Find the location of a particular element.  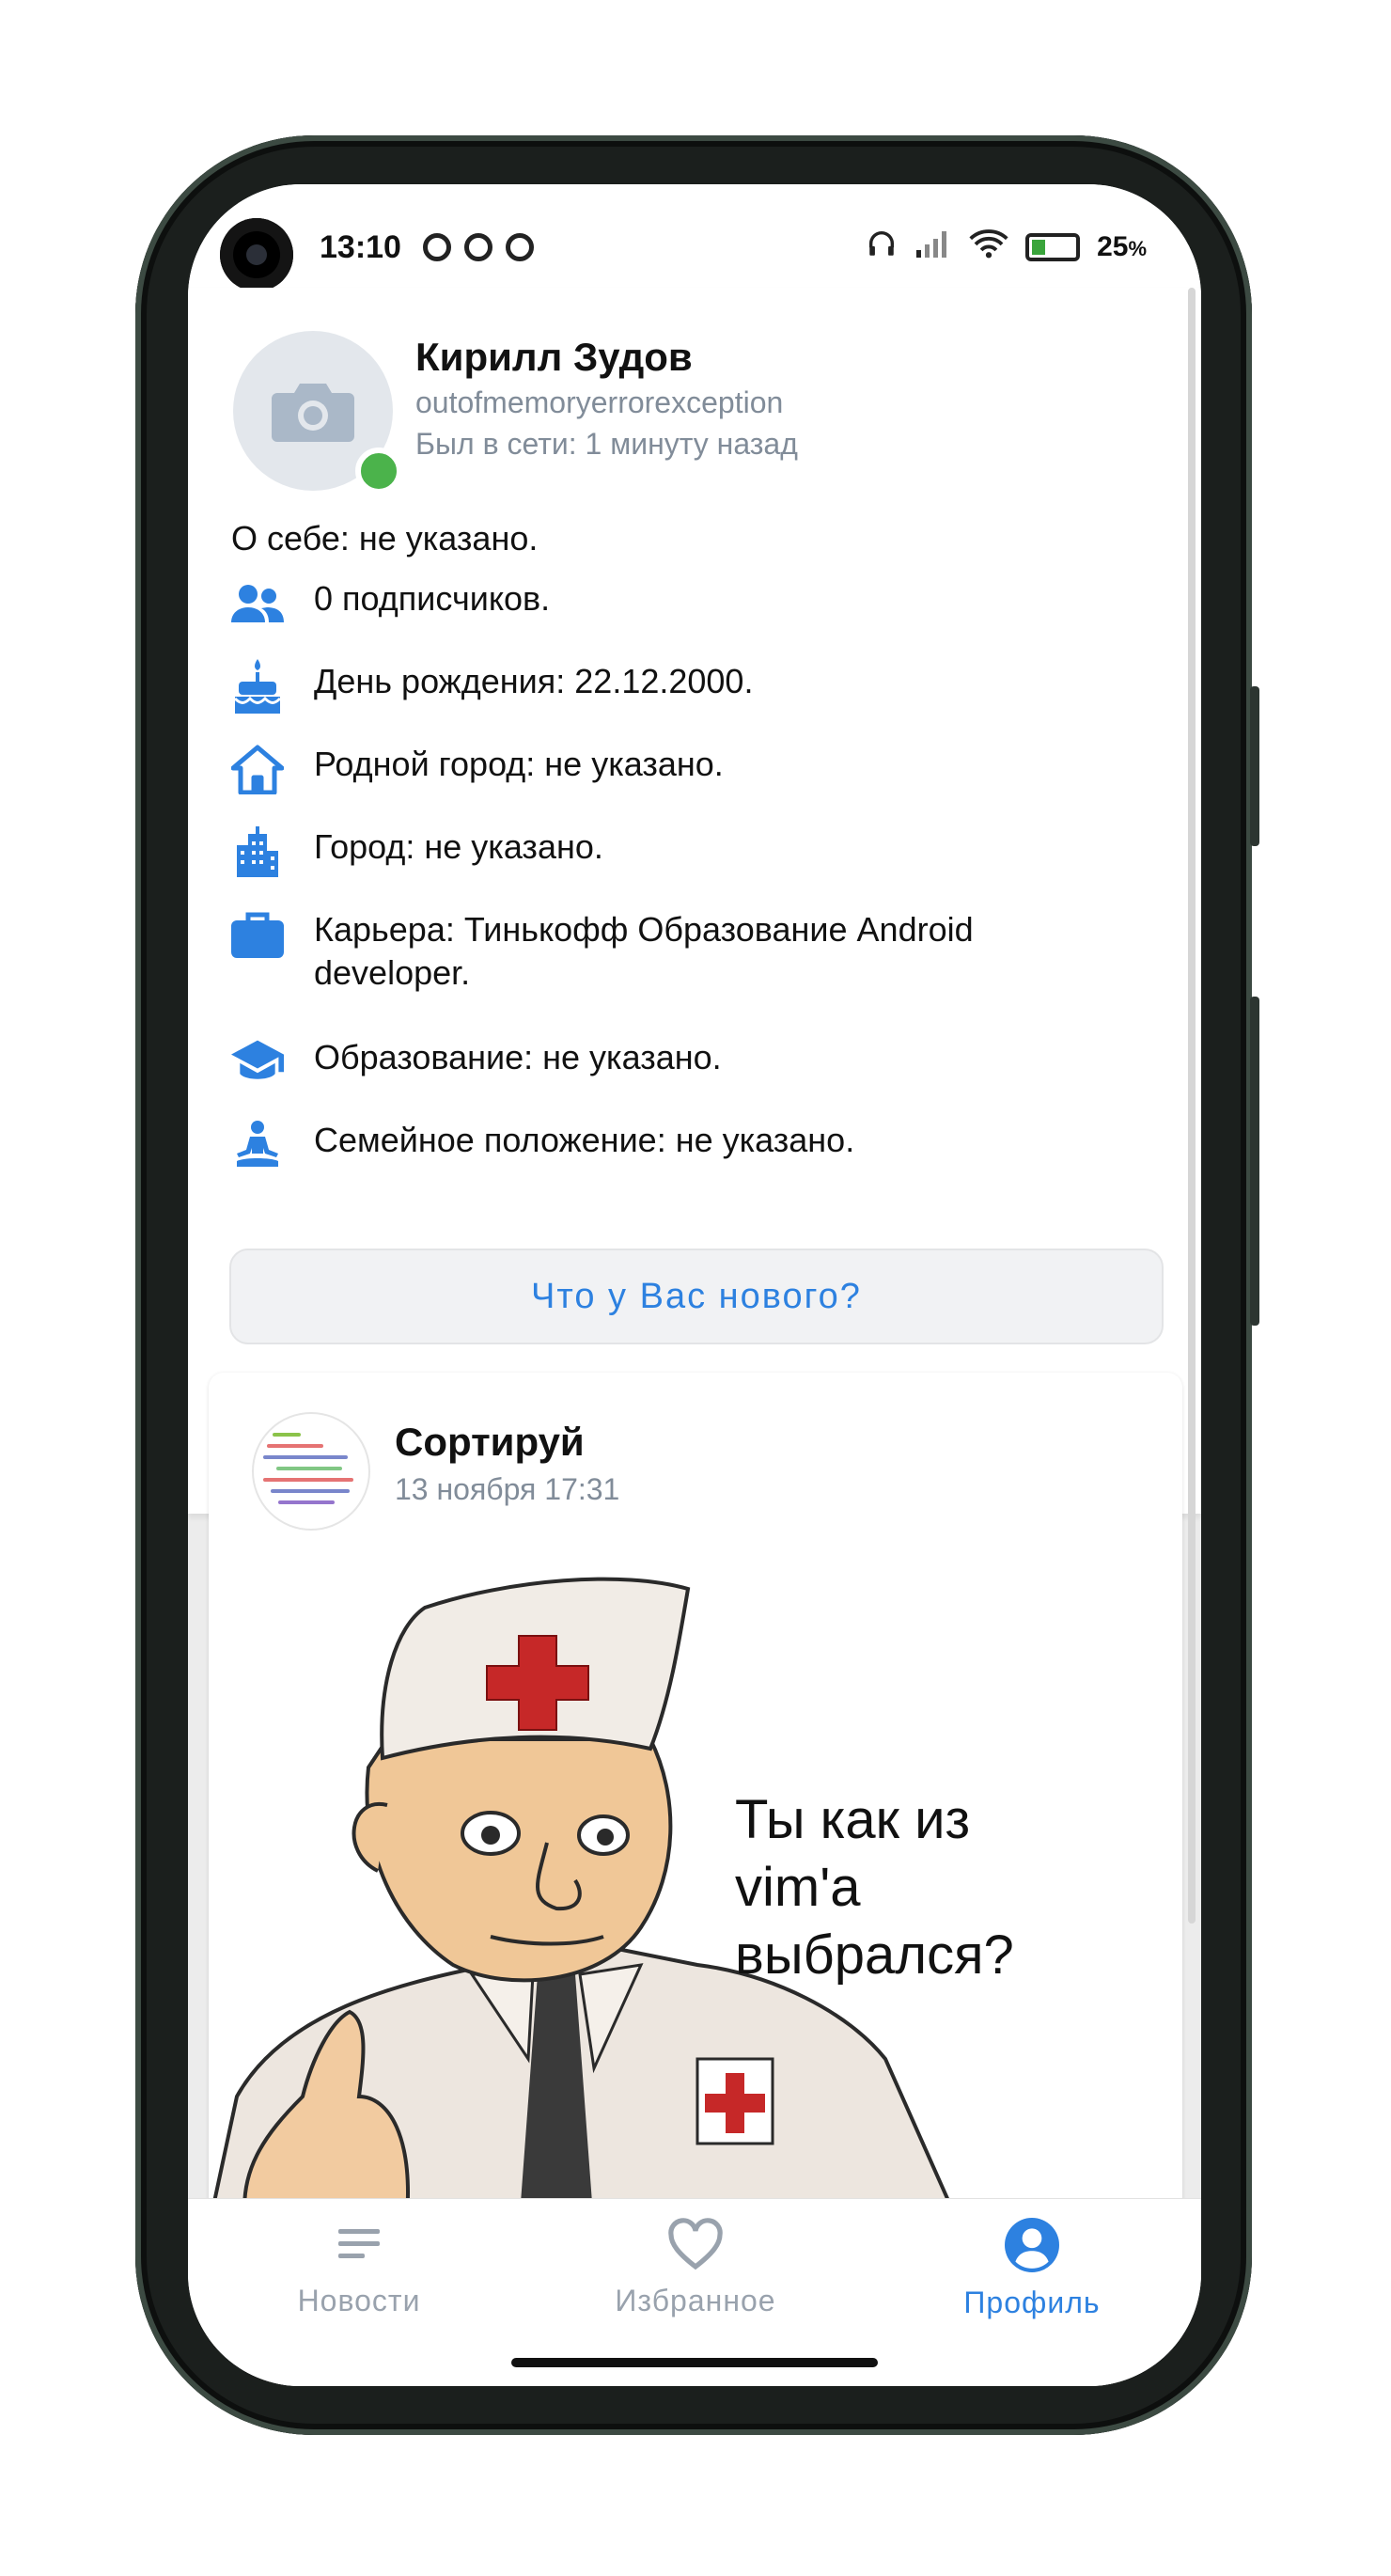

new-post-button: Что у Вас нового? is located at coordinates (696, 1297).